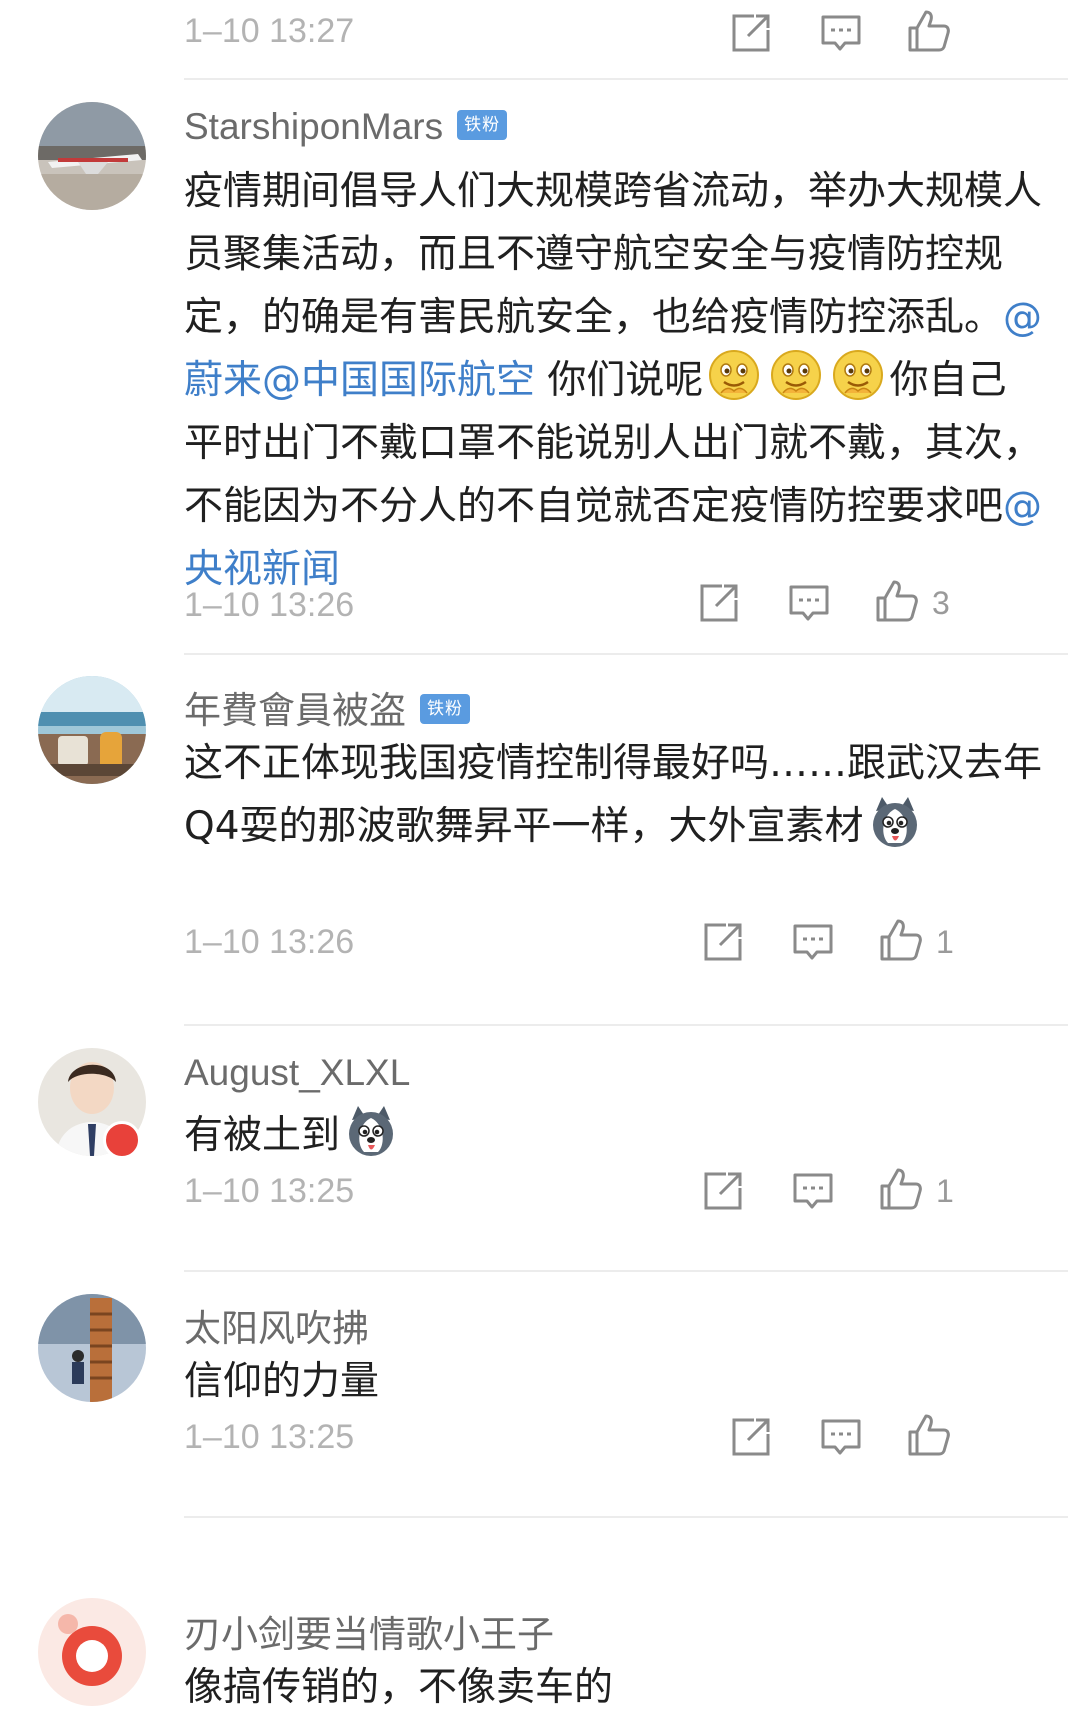  Describe the element at coordinates (941, 603) in the screenshot. I see `like-count: 3` at that location.